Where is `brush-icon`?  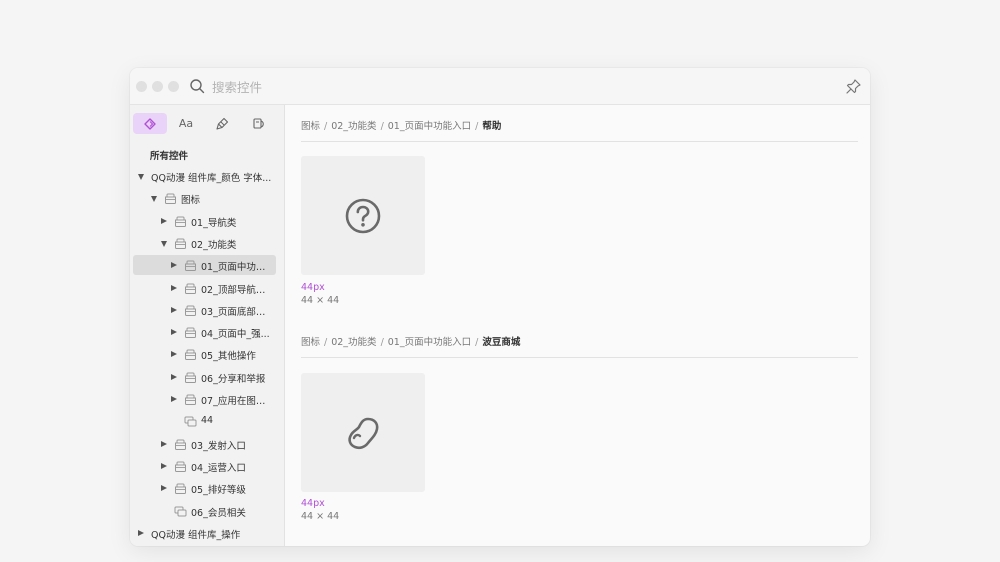 brush-icon is located at coordinates (221, 123).